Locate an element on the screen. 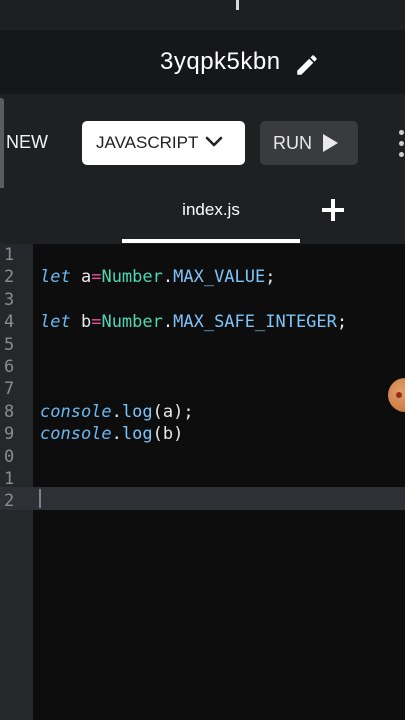  tab-index-js: index.js is located at coordinates (211, 215).